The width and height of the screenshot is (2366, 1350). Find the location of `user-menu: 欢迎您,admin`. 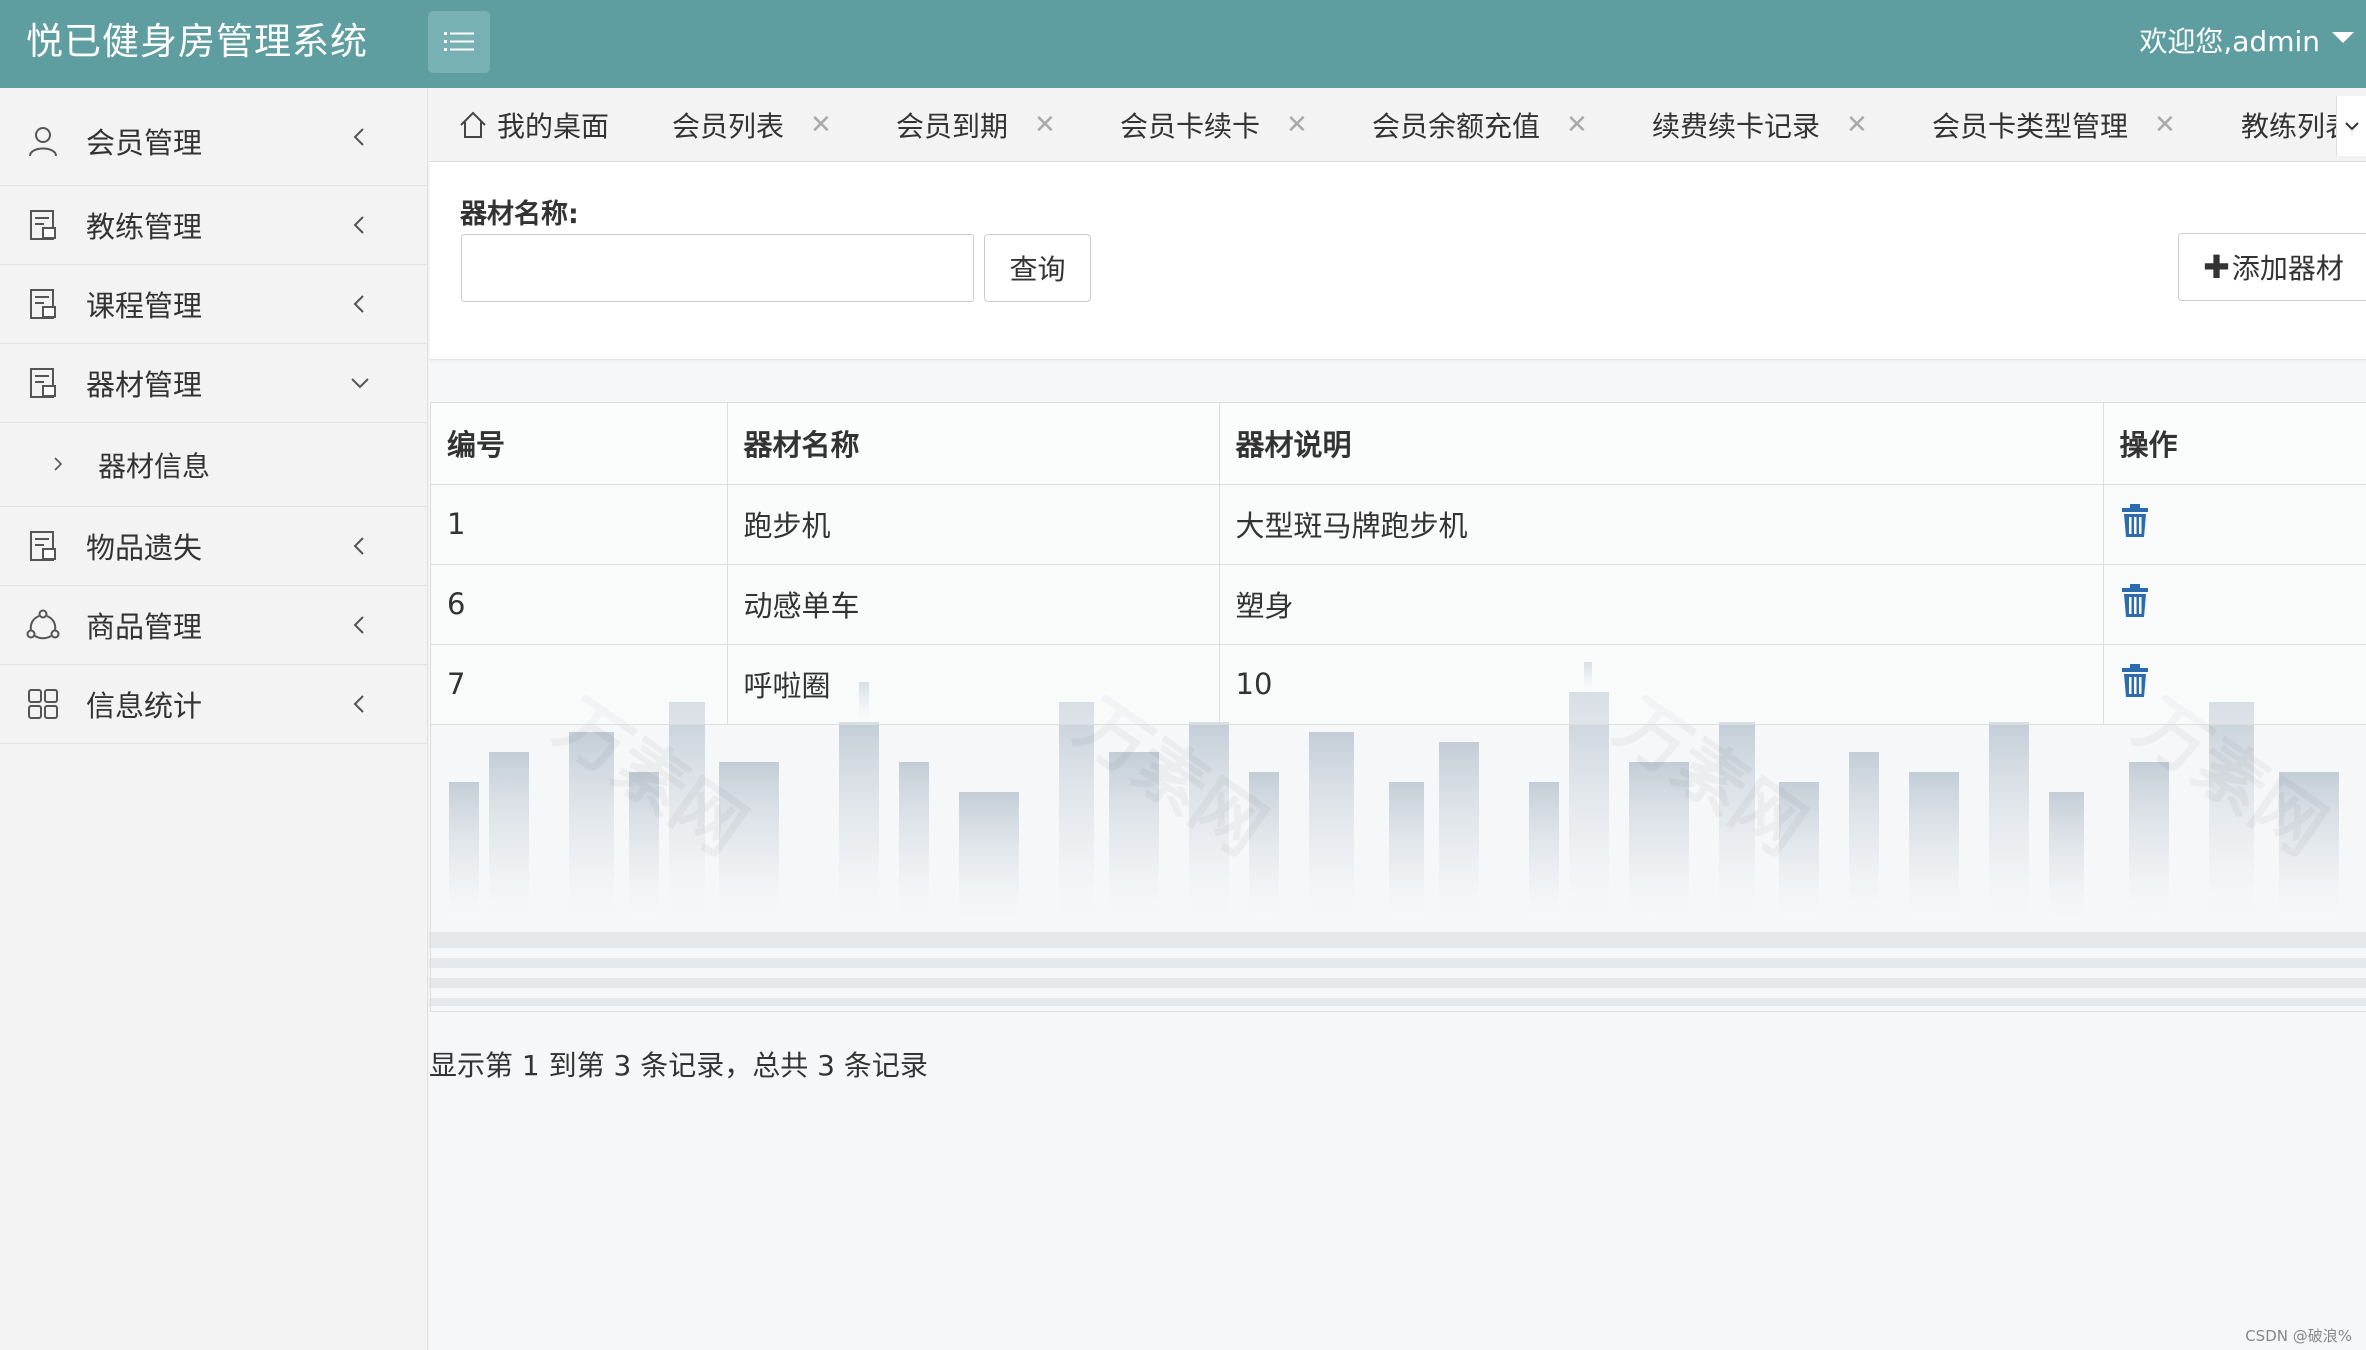

user-menu: 欢迎您,admin is located at coordinates (2229, 42).